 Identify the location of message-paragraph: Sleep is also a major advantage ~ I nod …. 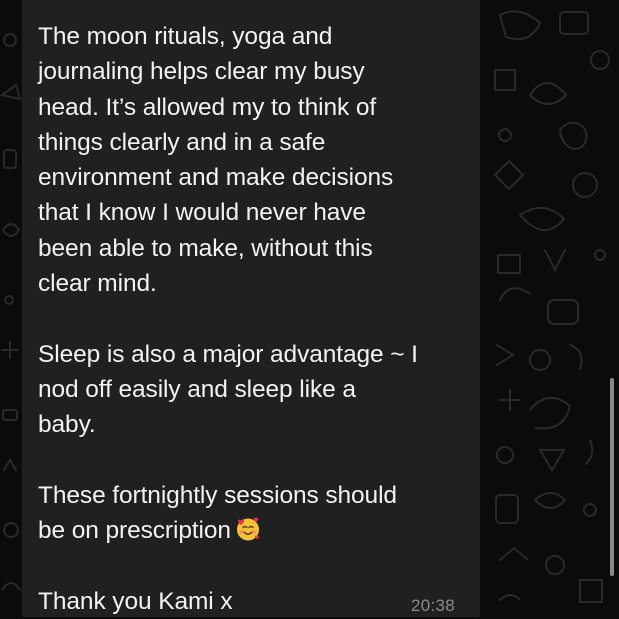
(228, 389).